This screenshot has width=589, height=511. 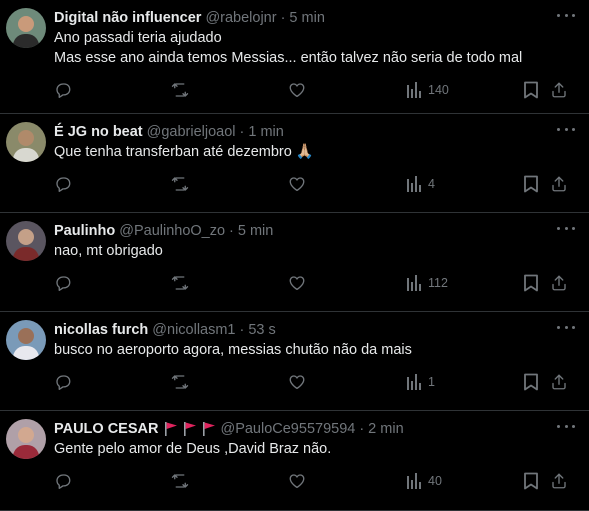 What do you see at coordinates (313, 449) in the screenshot?
I see `tweet-text: Gente pelo amor de Deus ,David Braz não.` at bounding box center [313, 449].